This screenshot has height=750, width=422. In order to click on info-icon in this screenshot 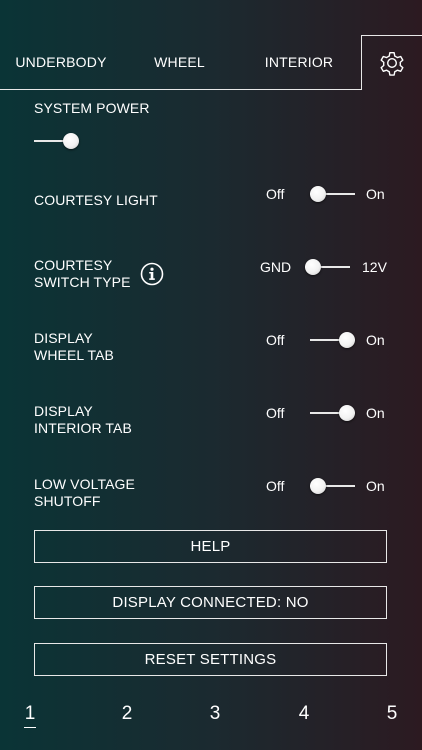, I will do `click(152, 274)`.